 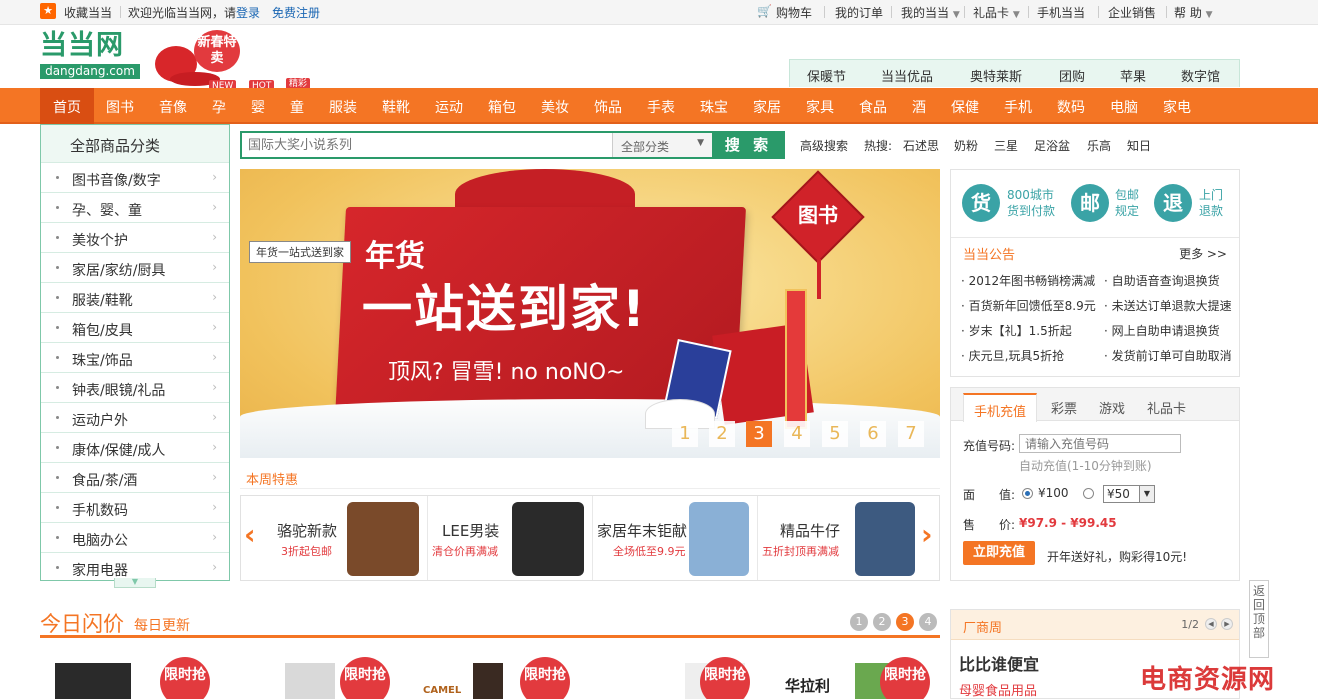 I want to click on nav-item: 数码, so click(x=1071, y=107).